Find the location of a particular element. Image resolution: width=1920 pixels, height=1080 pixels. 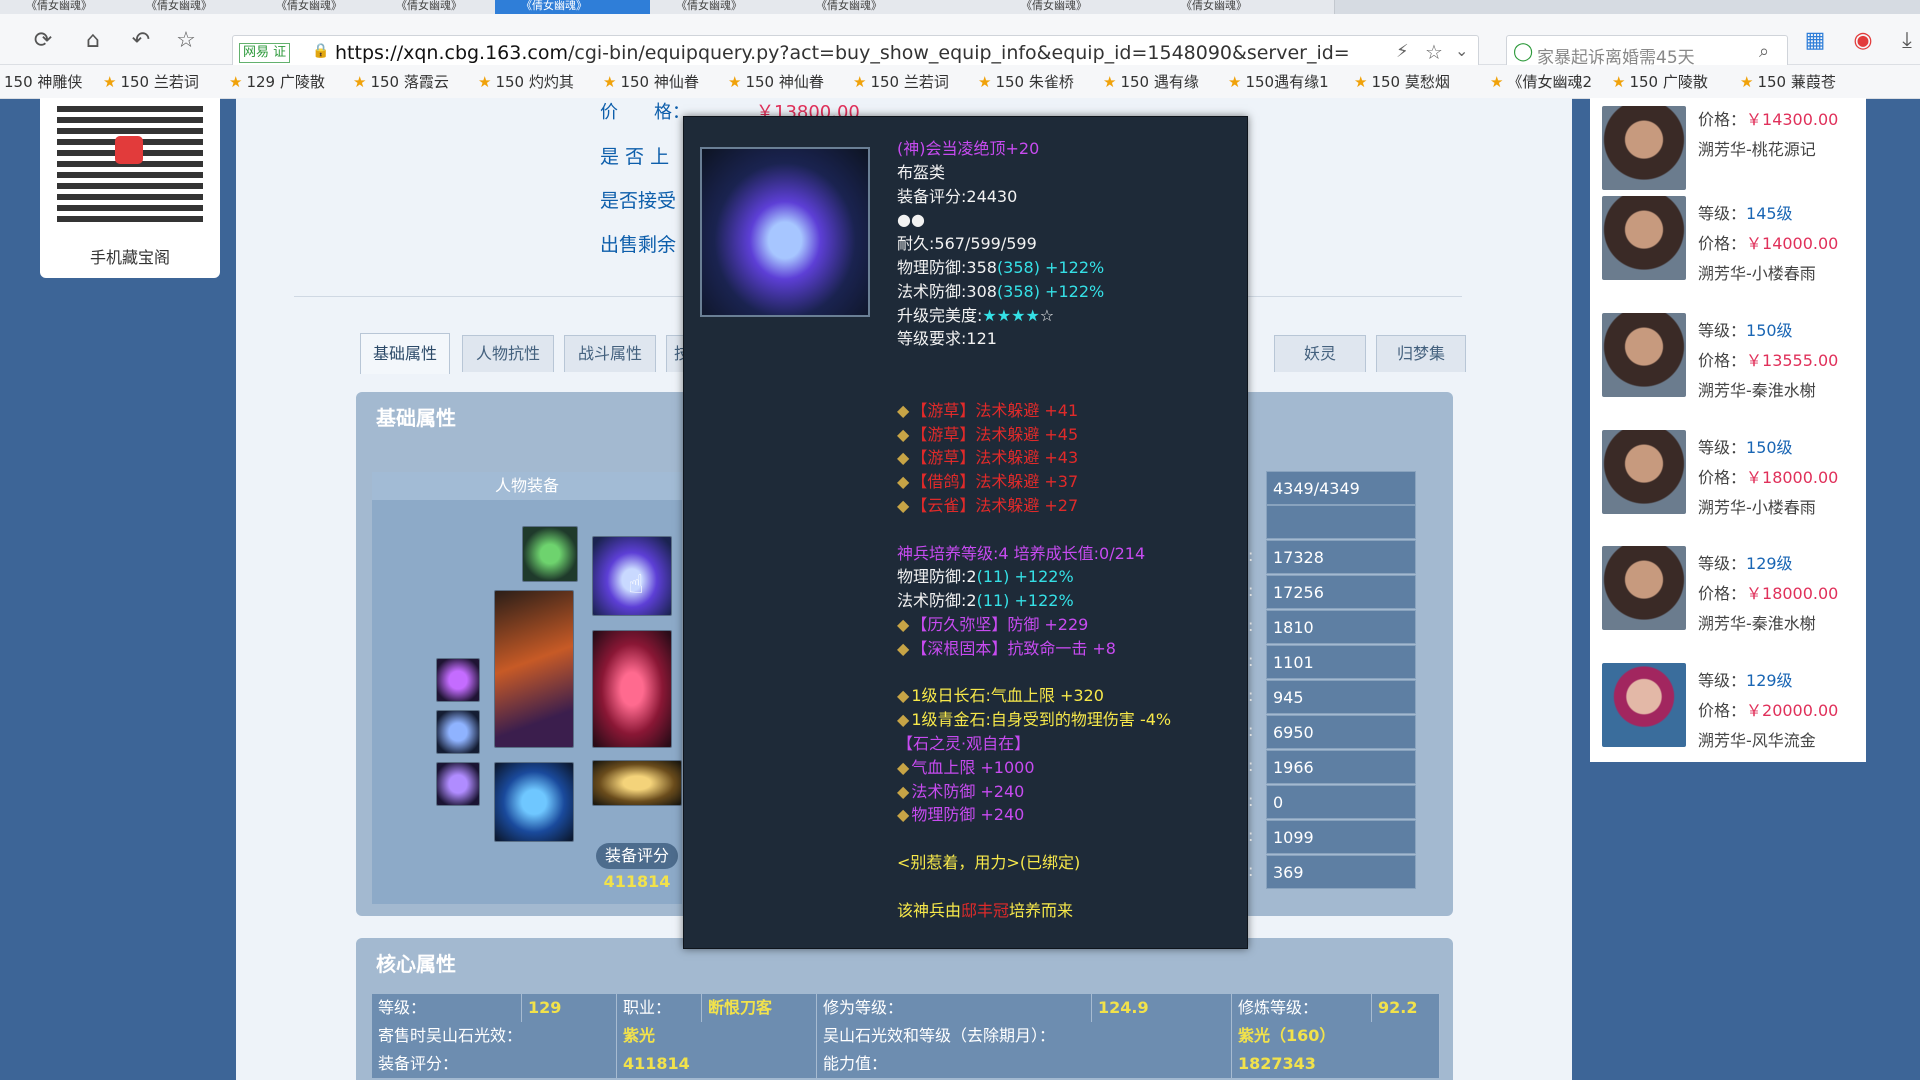

on-shelf-label: 是 否 上 is located at coordinates (635, 157).